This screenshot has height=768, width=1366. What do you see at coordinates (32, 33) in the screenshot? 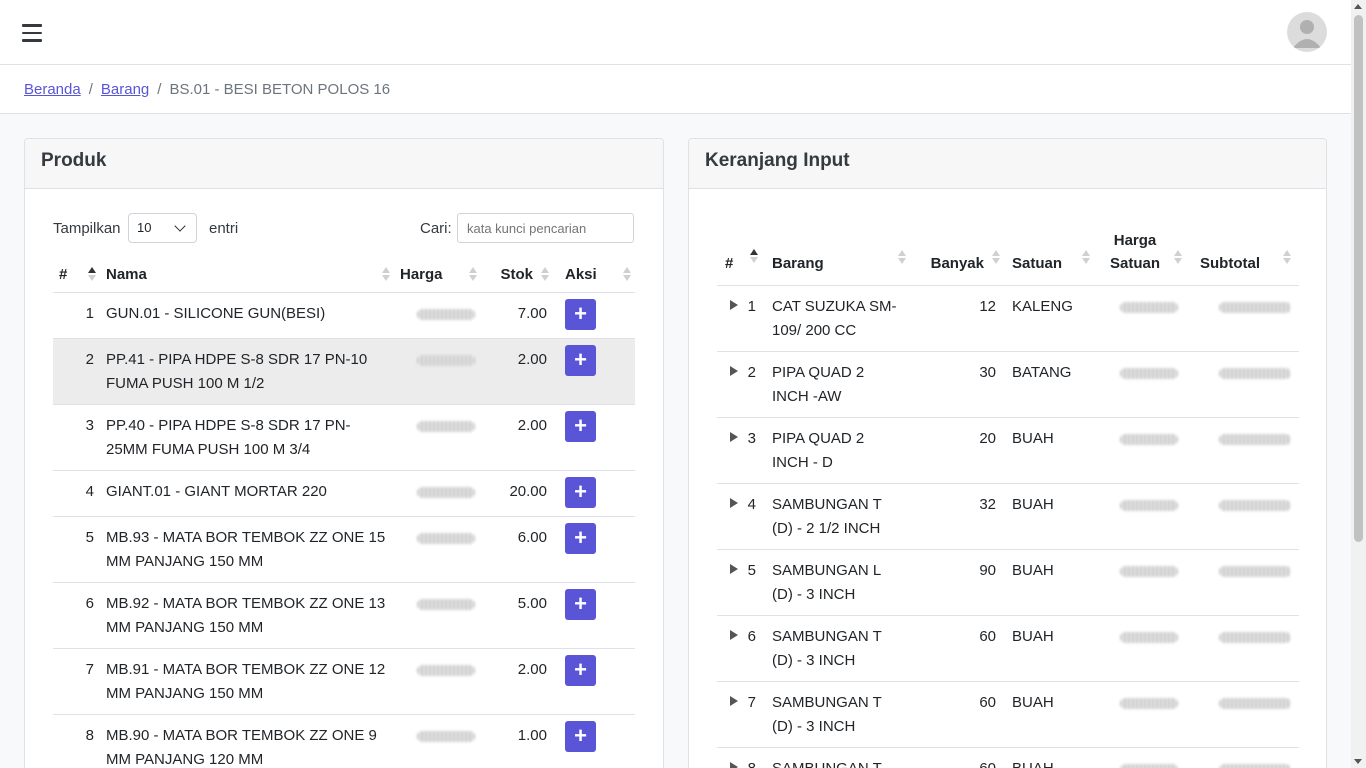
I see `menu-toggle-icon` at bounding box center [32, 33].